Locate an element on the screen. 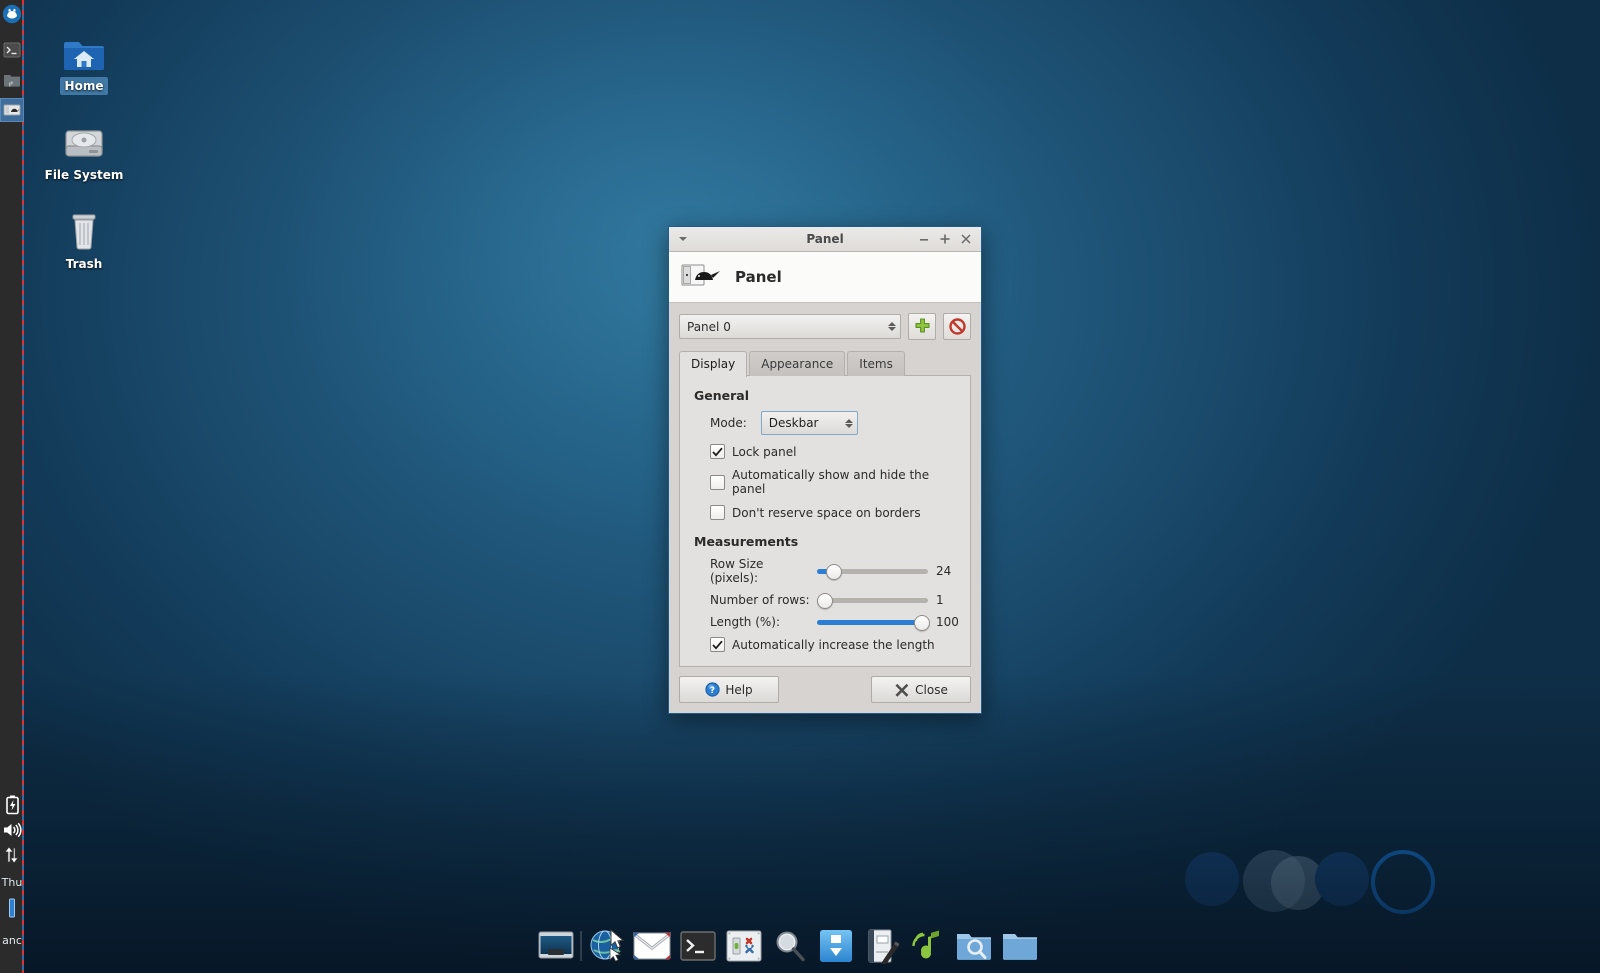 This screenshot has width=1600, height=973. row-size-slider-knob is located at coordinates (834, 571).